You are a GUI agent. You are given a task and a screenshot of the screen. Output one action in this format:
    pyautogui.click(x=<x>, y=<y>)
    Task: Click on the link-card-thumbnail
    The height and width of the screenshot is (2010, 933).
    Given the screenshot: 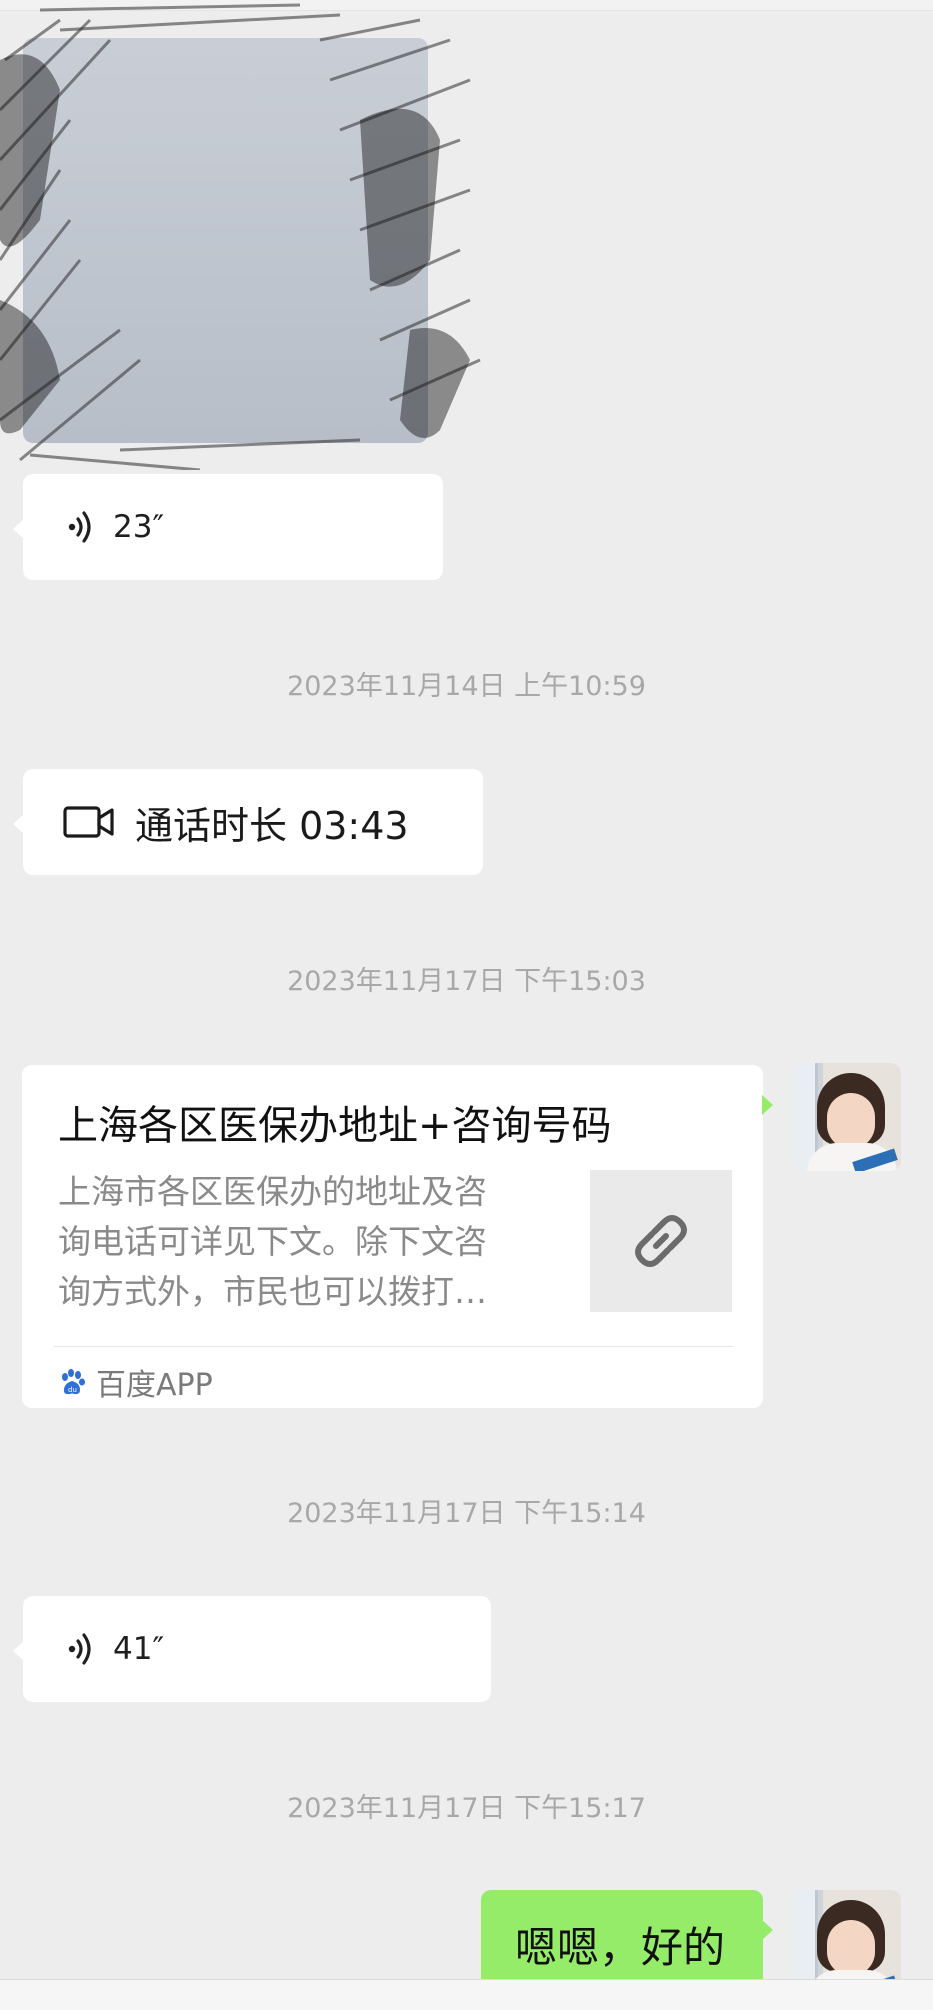 What is the action you would take?
    pyautogui.click(x=661, y=1241)
    